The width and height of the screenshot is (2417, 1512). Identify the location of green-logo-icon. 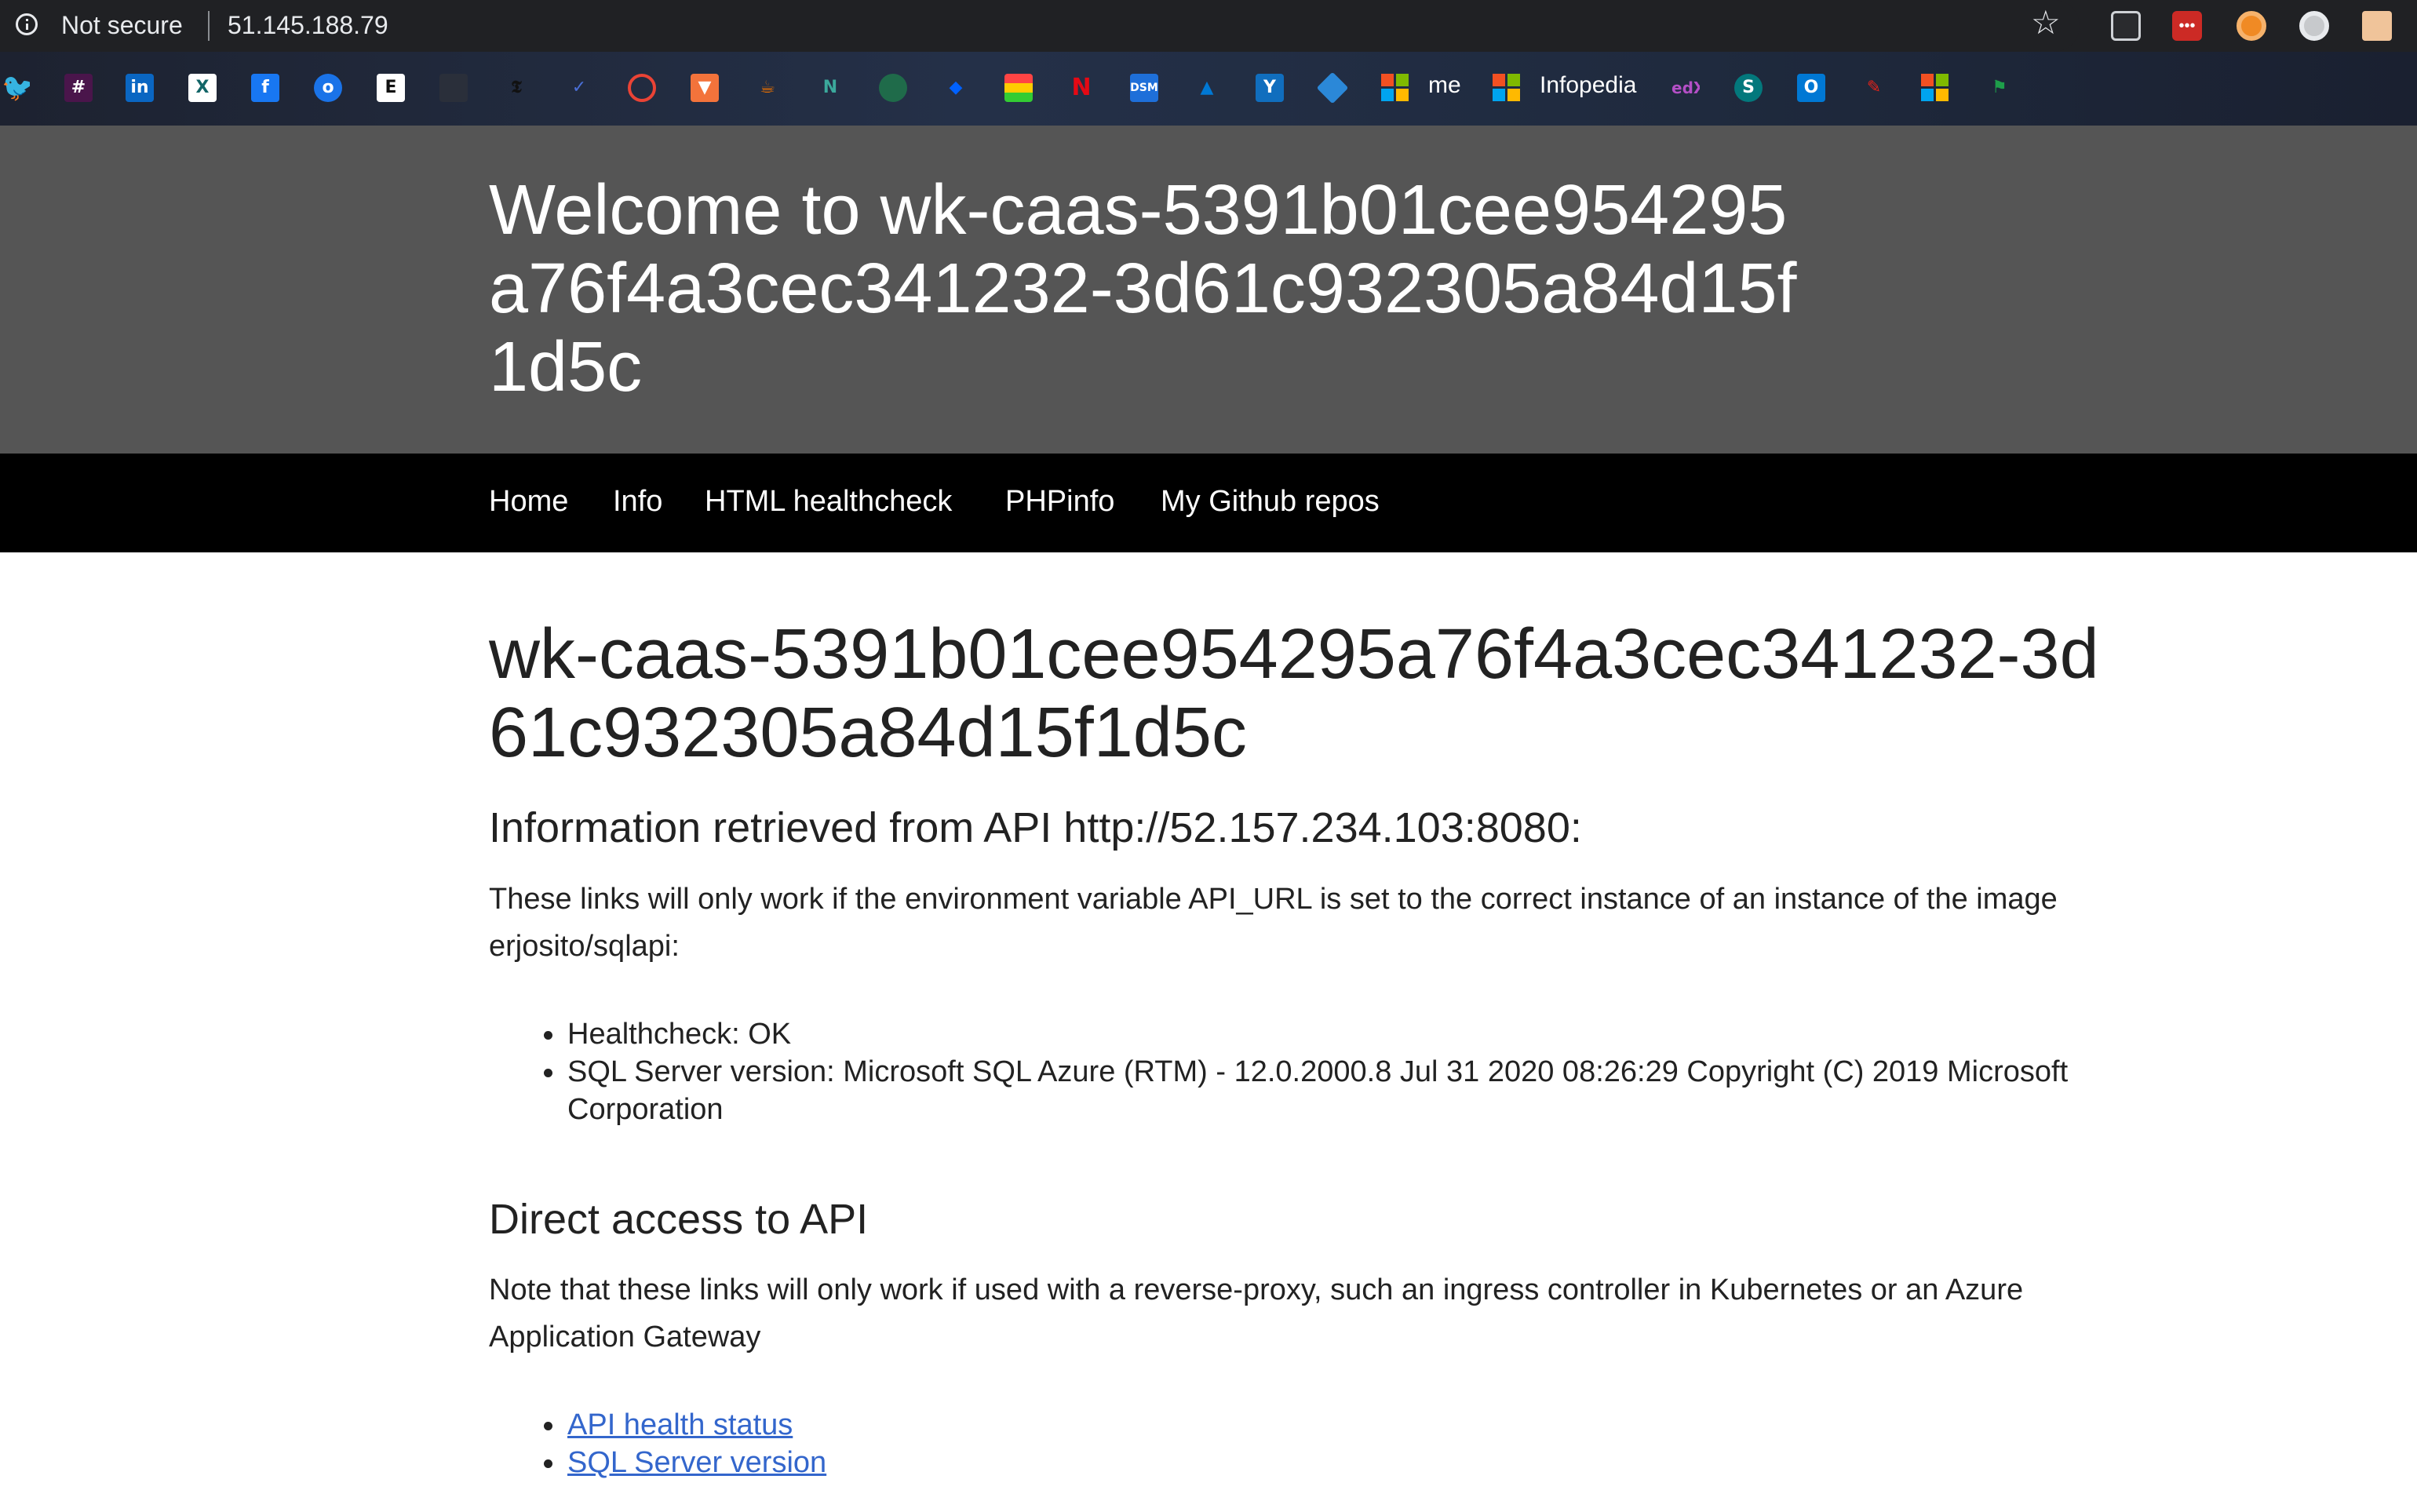
(893, 88).